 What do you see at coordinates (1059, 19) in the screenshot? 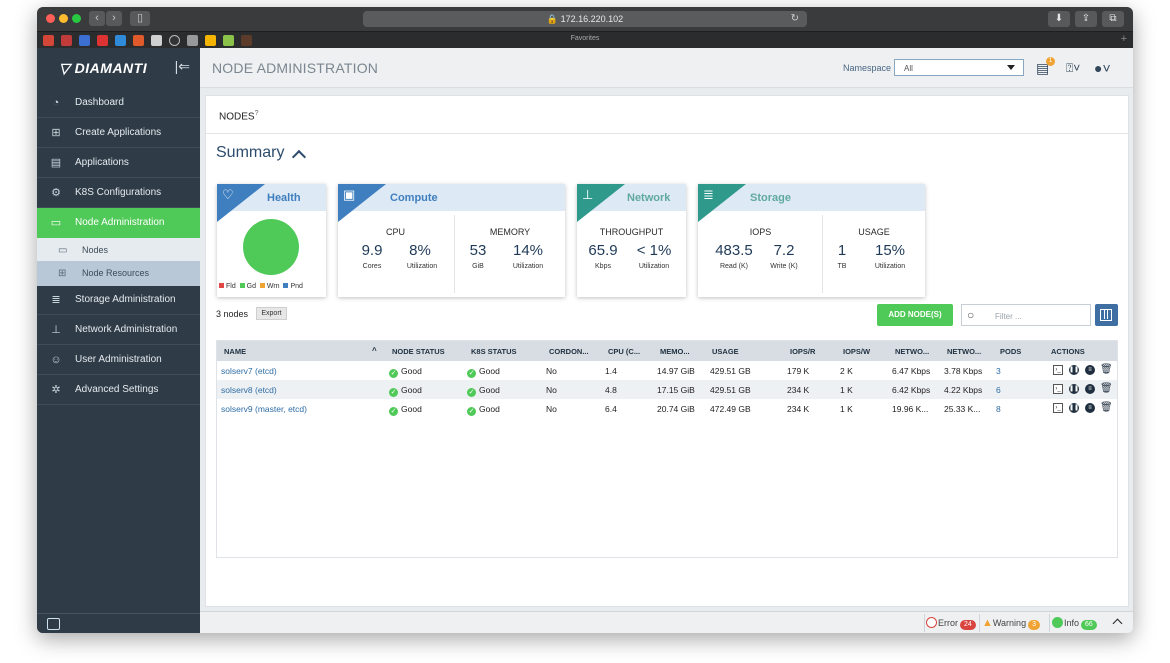
I see `download-icon: ⬇` at bounding box center [1059, 19].